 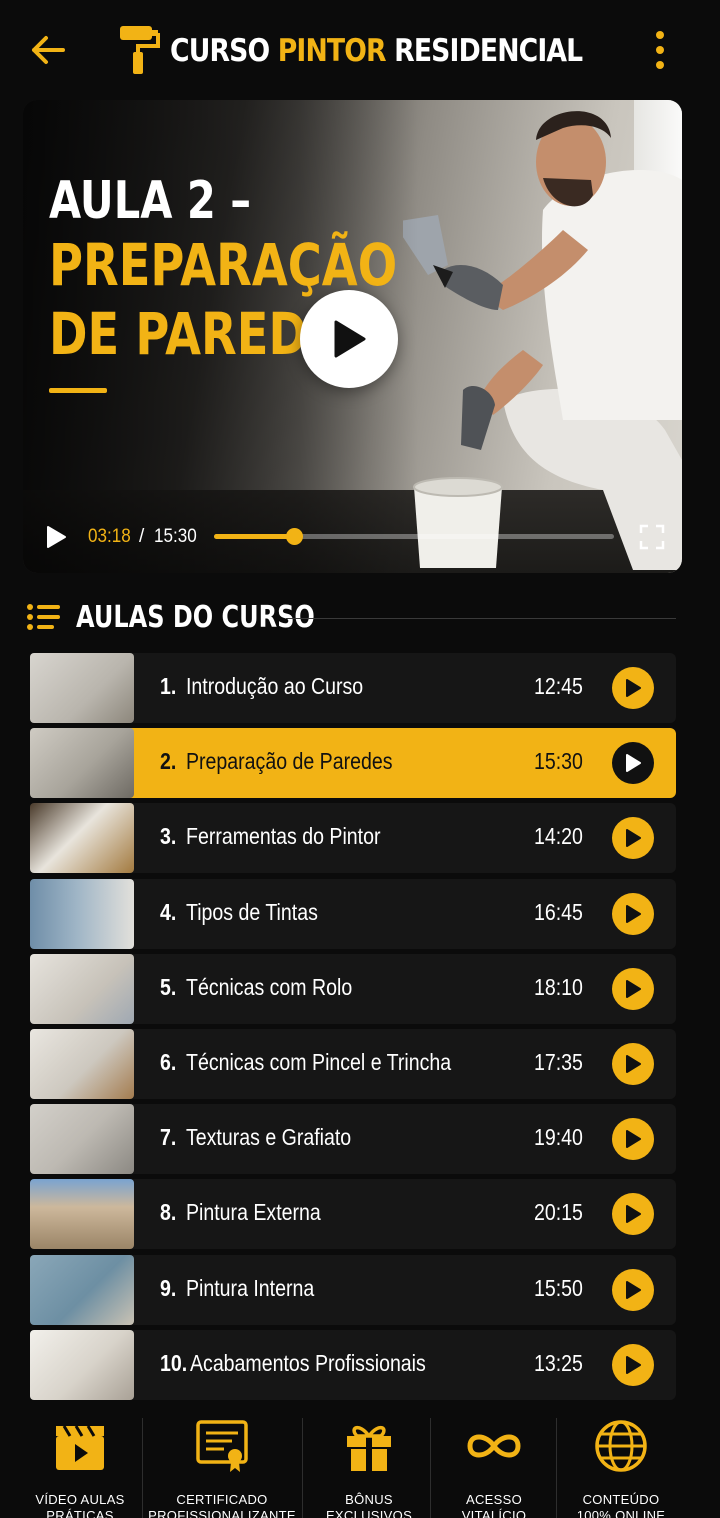 I want to click on lesson-number: 5., so click(x=168, y=986).